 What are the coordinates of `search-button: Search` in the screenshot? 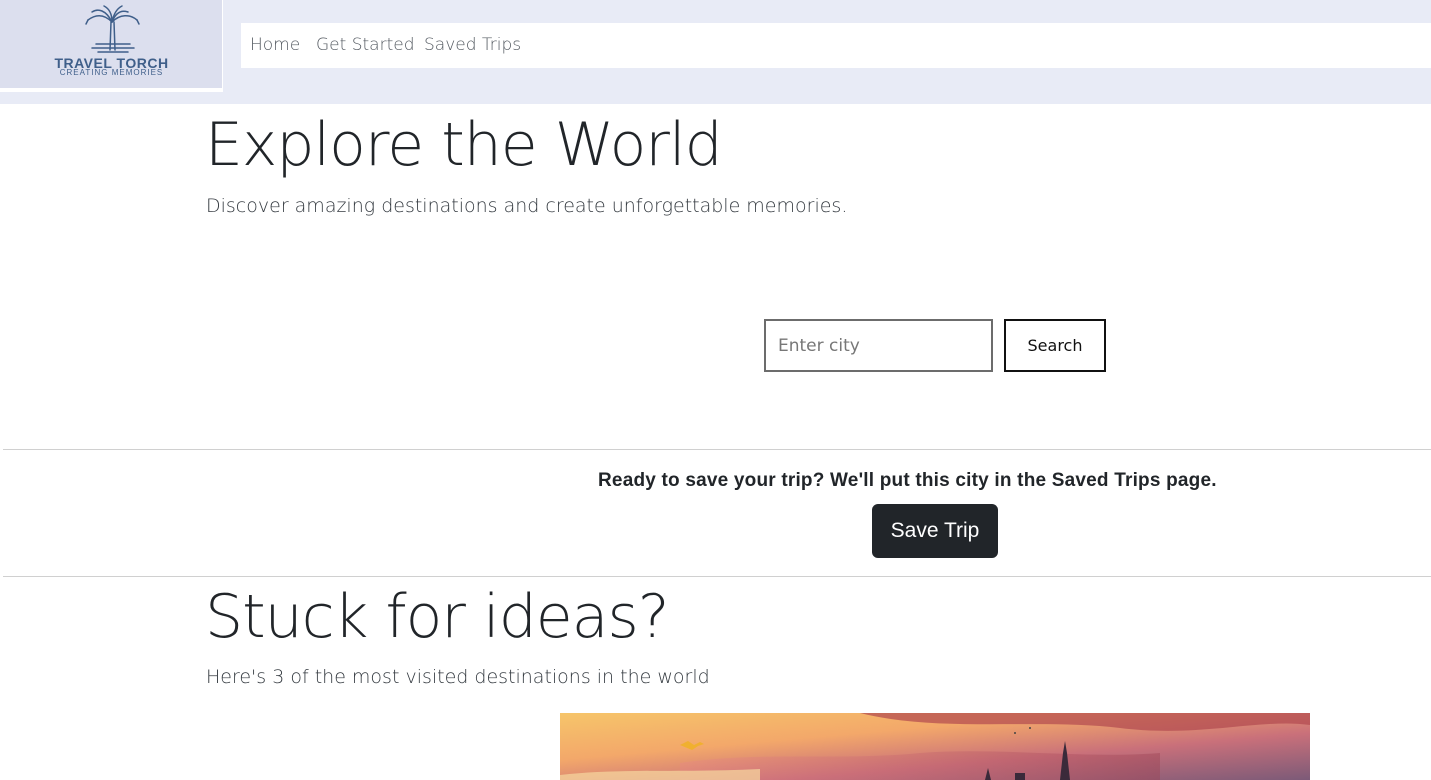 It's located at (1055, 345).